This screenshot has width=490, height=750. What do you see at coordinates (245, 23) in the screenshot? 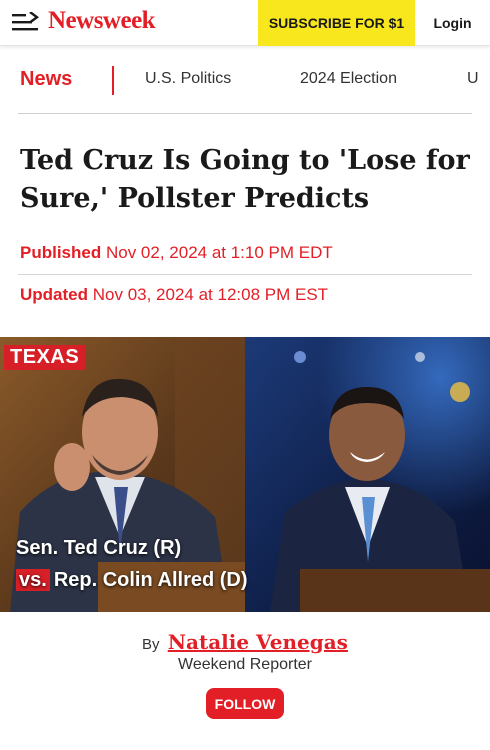
I see `site-header: Newsweek SUBSCRIBE FOR $1 Login` at bounding box center [245, 23].